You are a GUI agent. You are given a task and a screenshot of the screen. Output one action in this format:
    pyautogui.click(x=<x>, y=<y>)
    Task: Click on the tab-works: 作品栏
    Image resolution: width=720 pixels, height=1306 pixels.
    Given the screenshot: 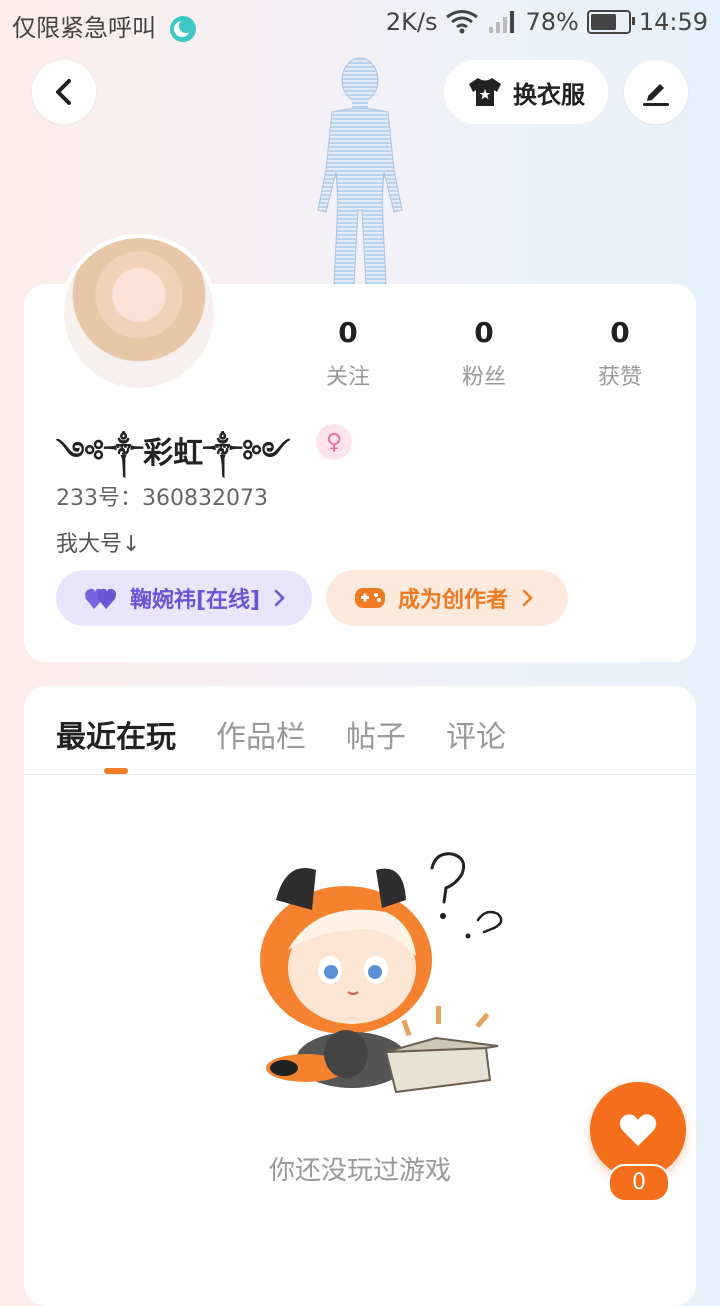 What is the action you would take?
    pyautogui.click(x=261, y=734)
    